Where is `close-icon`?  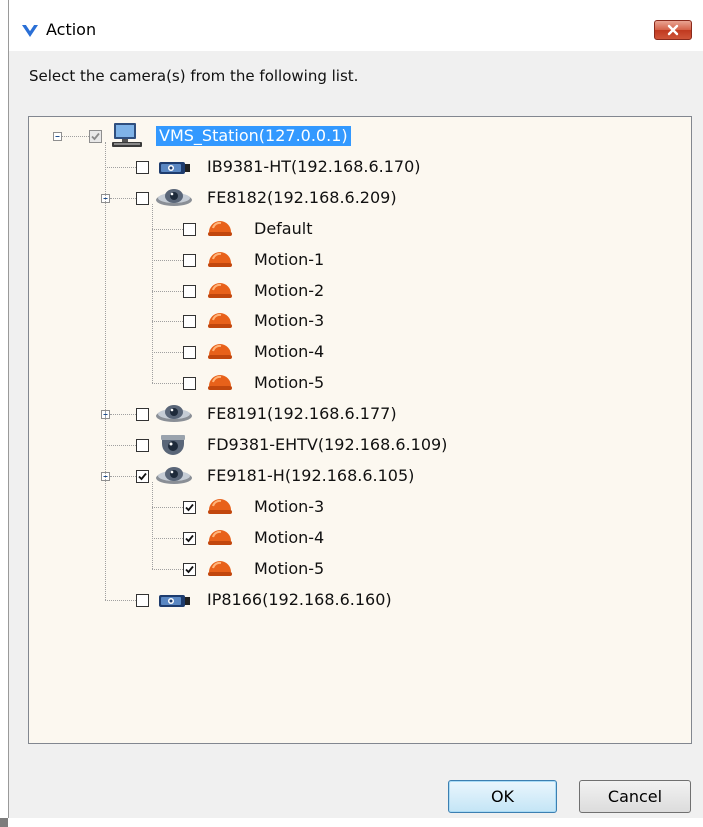
close-icon is located at coordinates (673, 30).